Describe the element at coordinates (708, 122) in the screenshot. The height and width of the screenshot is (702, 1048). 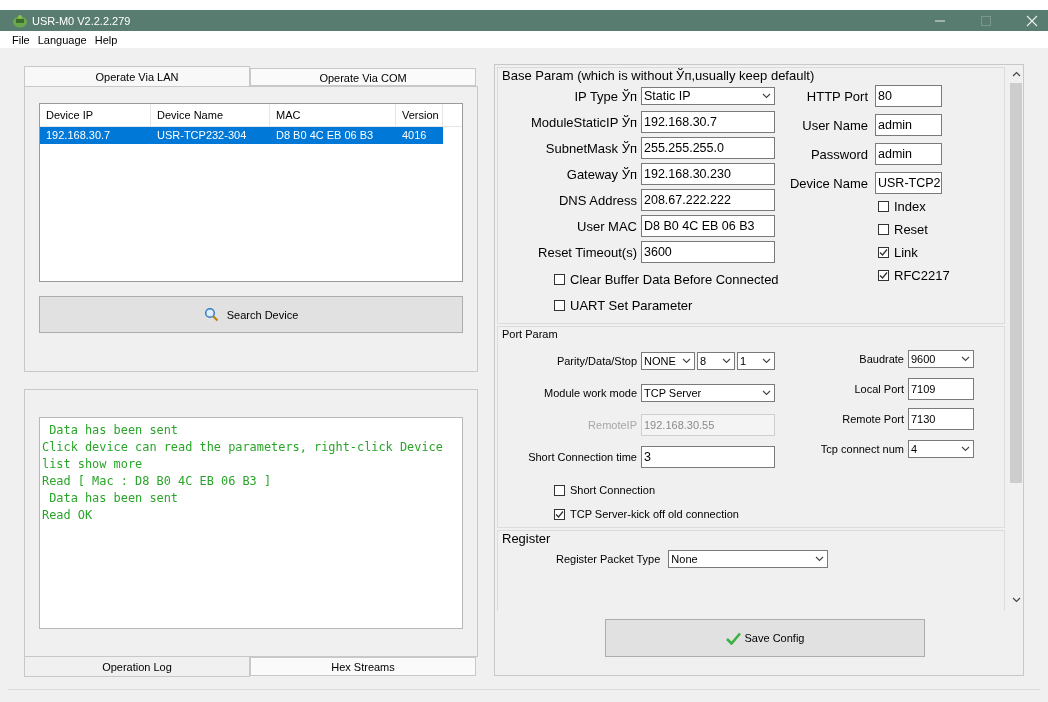
I see `text-field: 192.168.30.7` at that location.